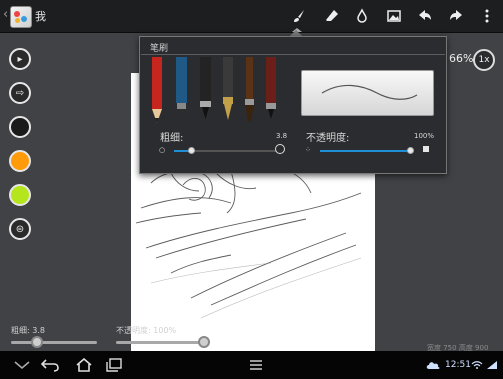 The image size is (503, 379). I want to click on nav-back-icon, so click(50, 365).